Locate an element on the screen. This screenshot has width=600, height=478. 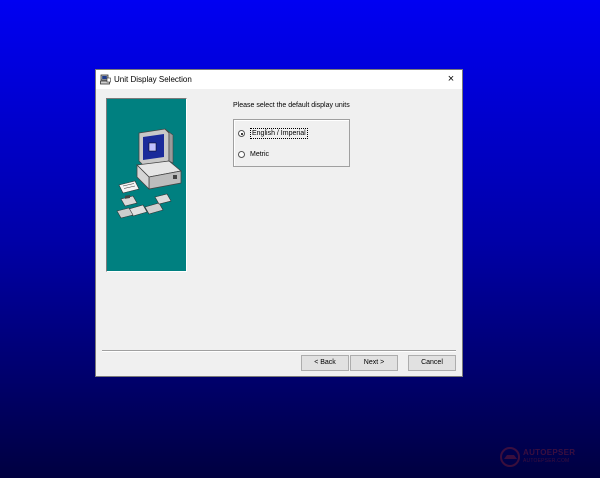
cancel-button: Cancel is located at coordinates (432, 363).